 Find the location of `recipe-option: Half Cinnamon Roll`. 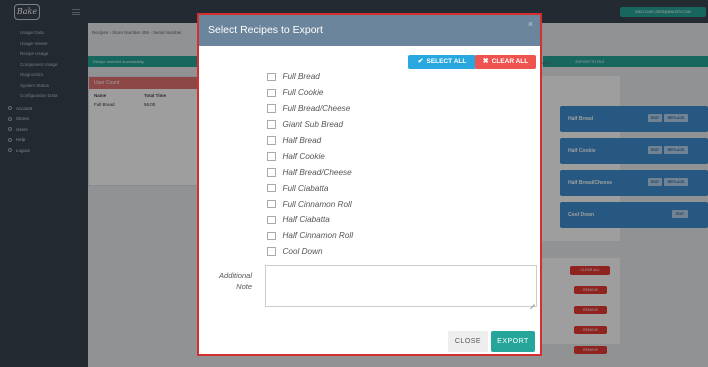

recipe-option: Half Cinnamon Roll is located at coordinates (310, 236).